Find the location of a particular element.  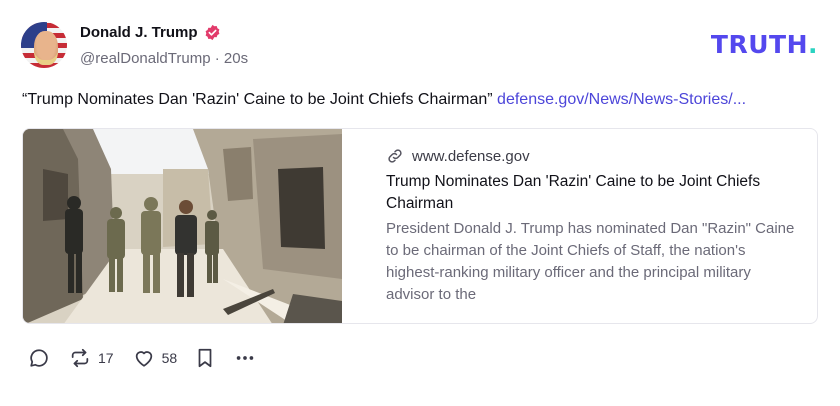

author-avatar is located at coordinates (44, 45).